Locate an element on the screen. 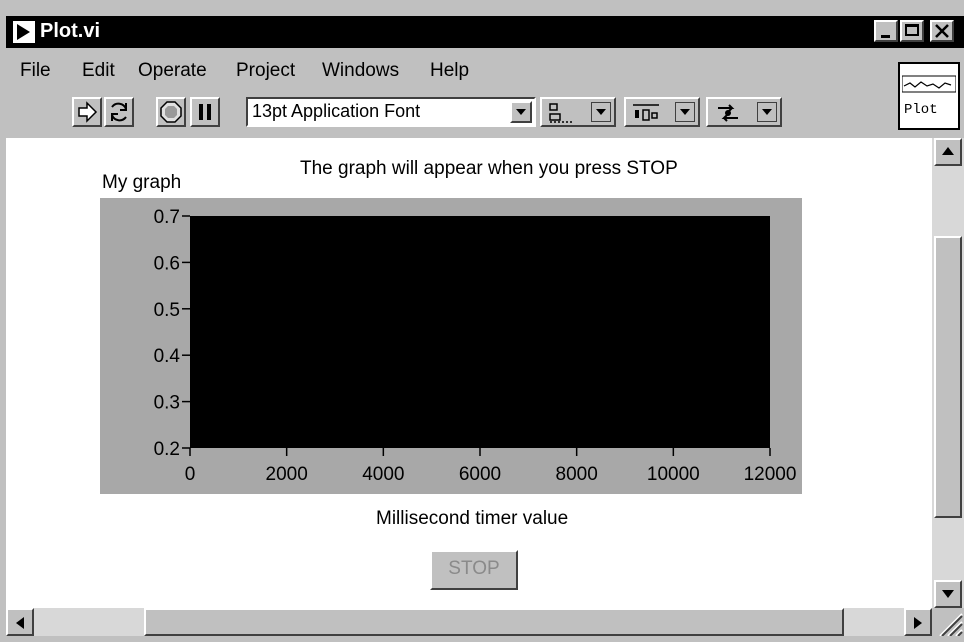  maximize-icon is located at coordinates (912, 30).